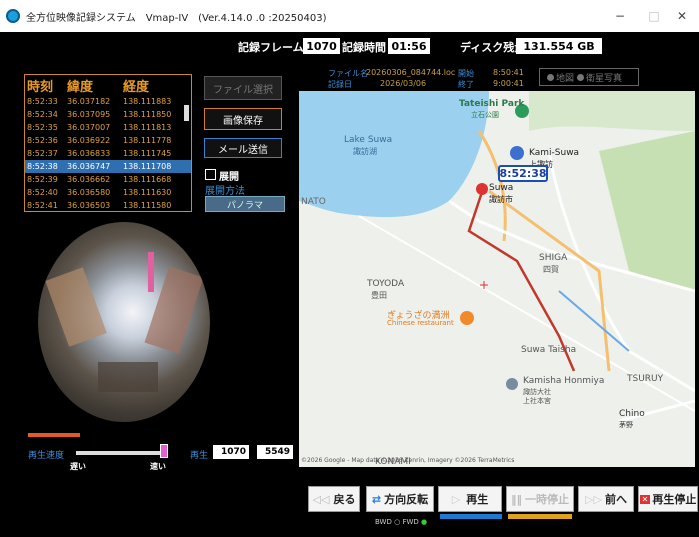  What do you see at coordinates (42, 114) in the screenshot?
I see `row-time: 8:52:34` at bounding box center [42, 114].